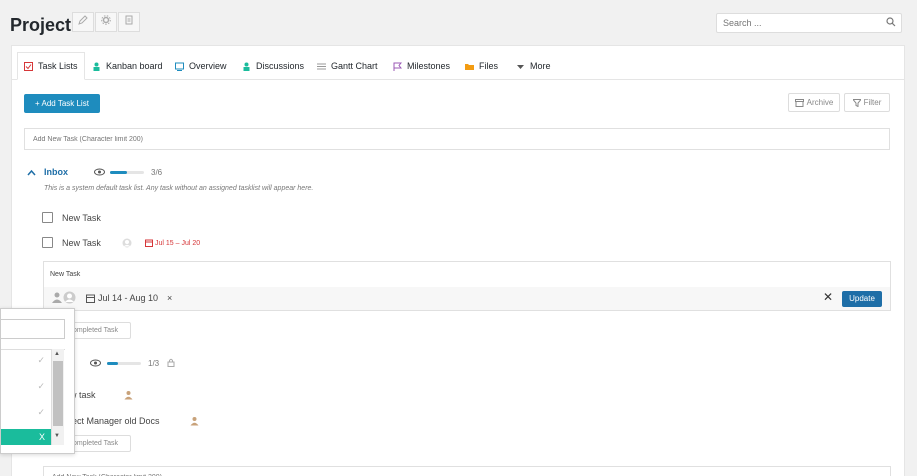 The width and height of the screenshot is (917, 476). Describe the element at coordinates (28, 66) in the screenshot. I see `task-list-icon` at that location.